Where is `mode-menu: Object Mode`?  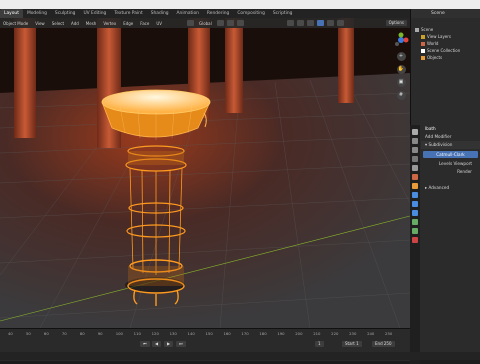 mode-menu: Object Mode is located at coordinates (15, 23).